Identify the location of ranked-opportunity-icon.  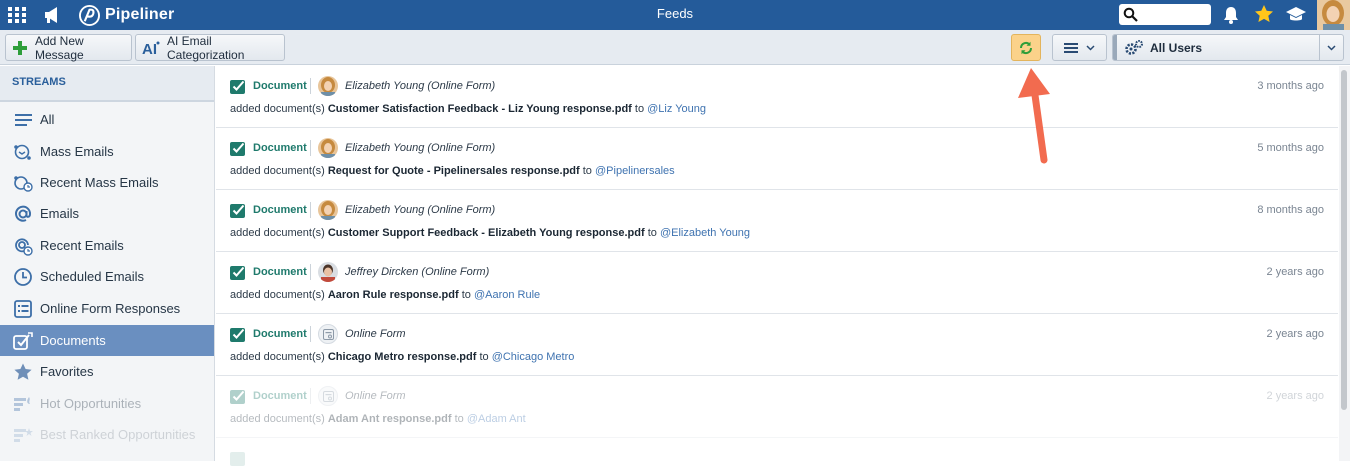
(23, 435).